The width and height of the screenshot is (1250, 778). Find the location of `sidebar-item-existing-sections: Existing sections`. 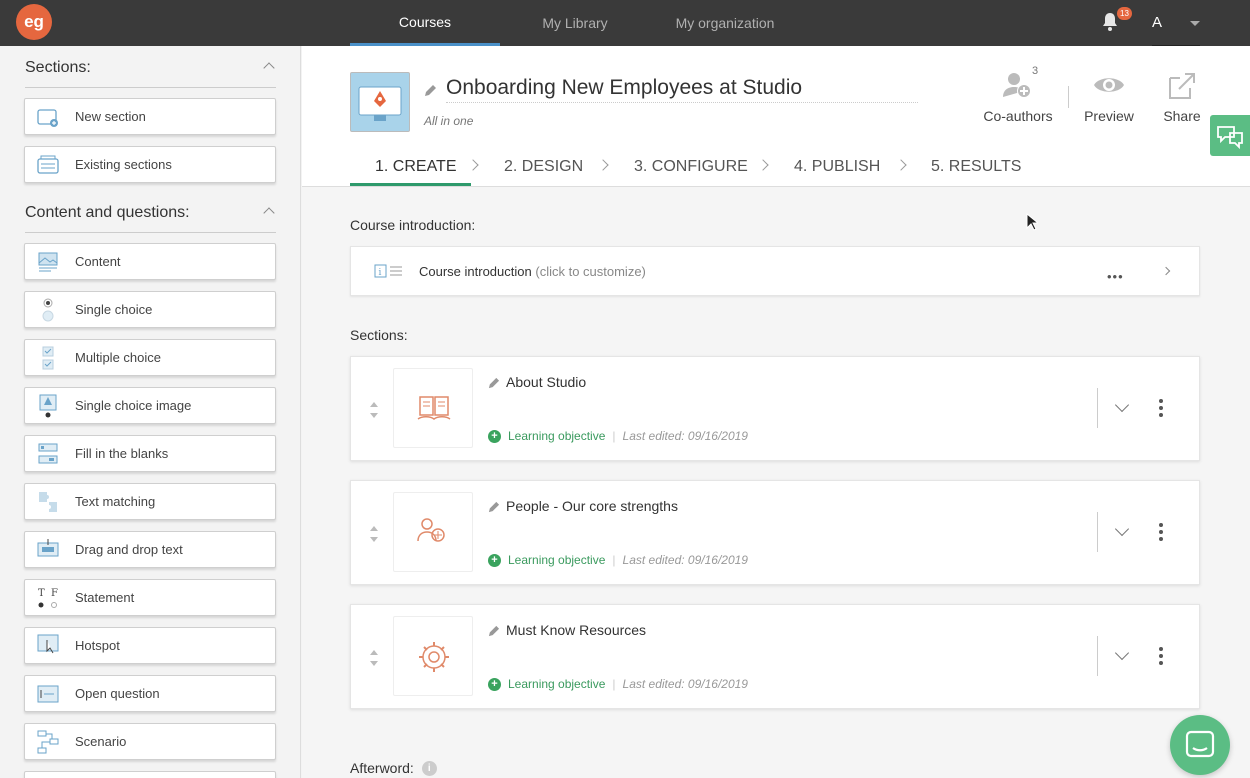

sidebar-item-existing-sections: Existing sections is located at coordinates (150, 164).